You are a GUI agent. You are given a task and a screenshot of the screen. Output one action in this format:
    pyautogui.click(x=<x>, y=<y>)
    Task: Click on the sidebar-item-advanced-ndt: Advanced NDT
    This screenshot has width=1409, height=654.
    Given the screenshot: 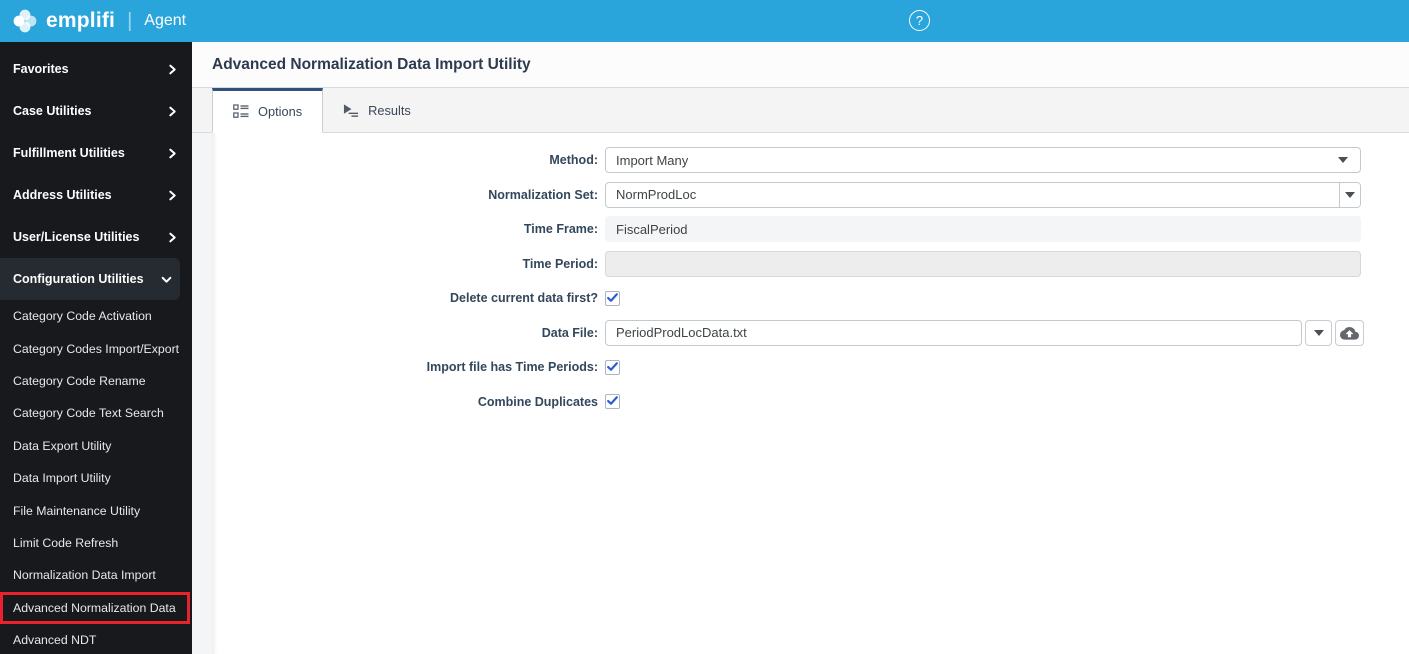 What is the action you would take?
    pyautogui.click(x=96, y=639)
    